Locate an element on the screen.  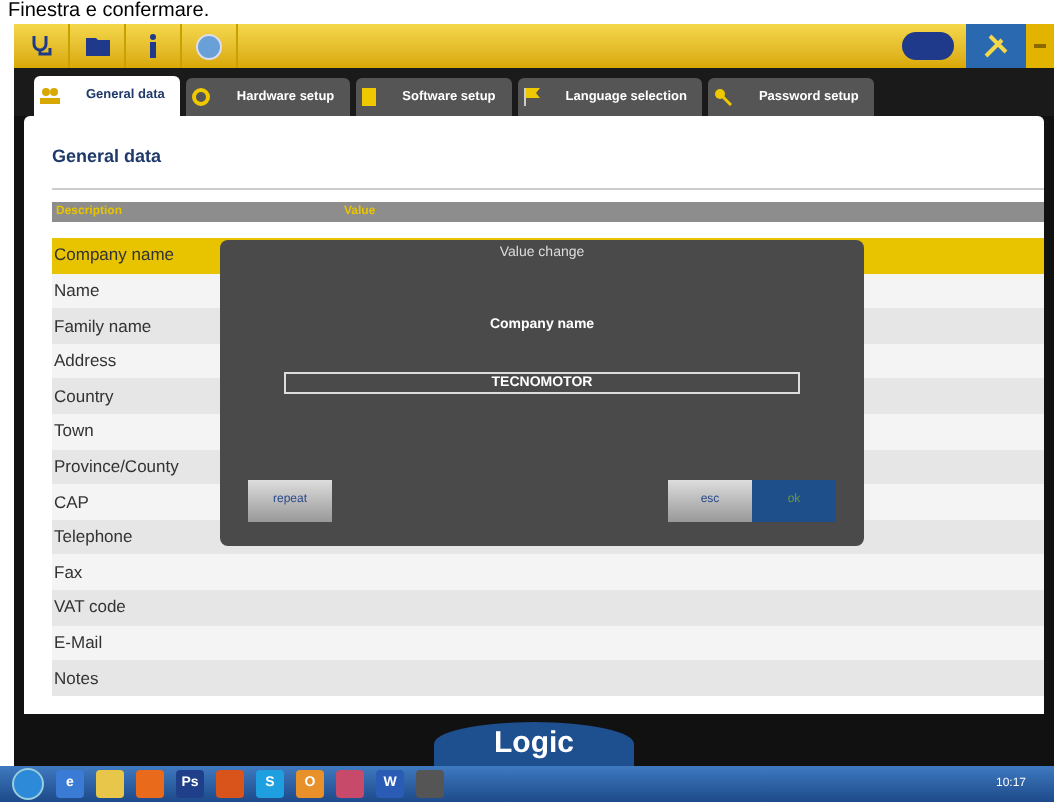
row-label: Name is located at coordinates (76, 291).